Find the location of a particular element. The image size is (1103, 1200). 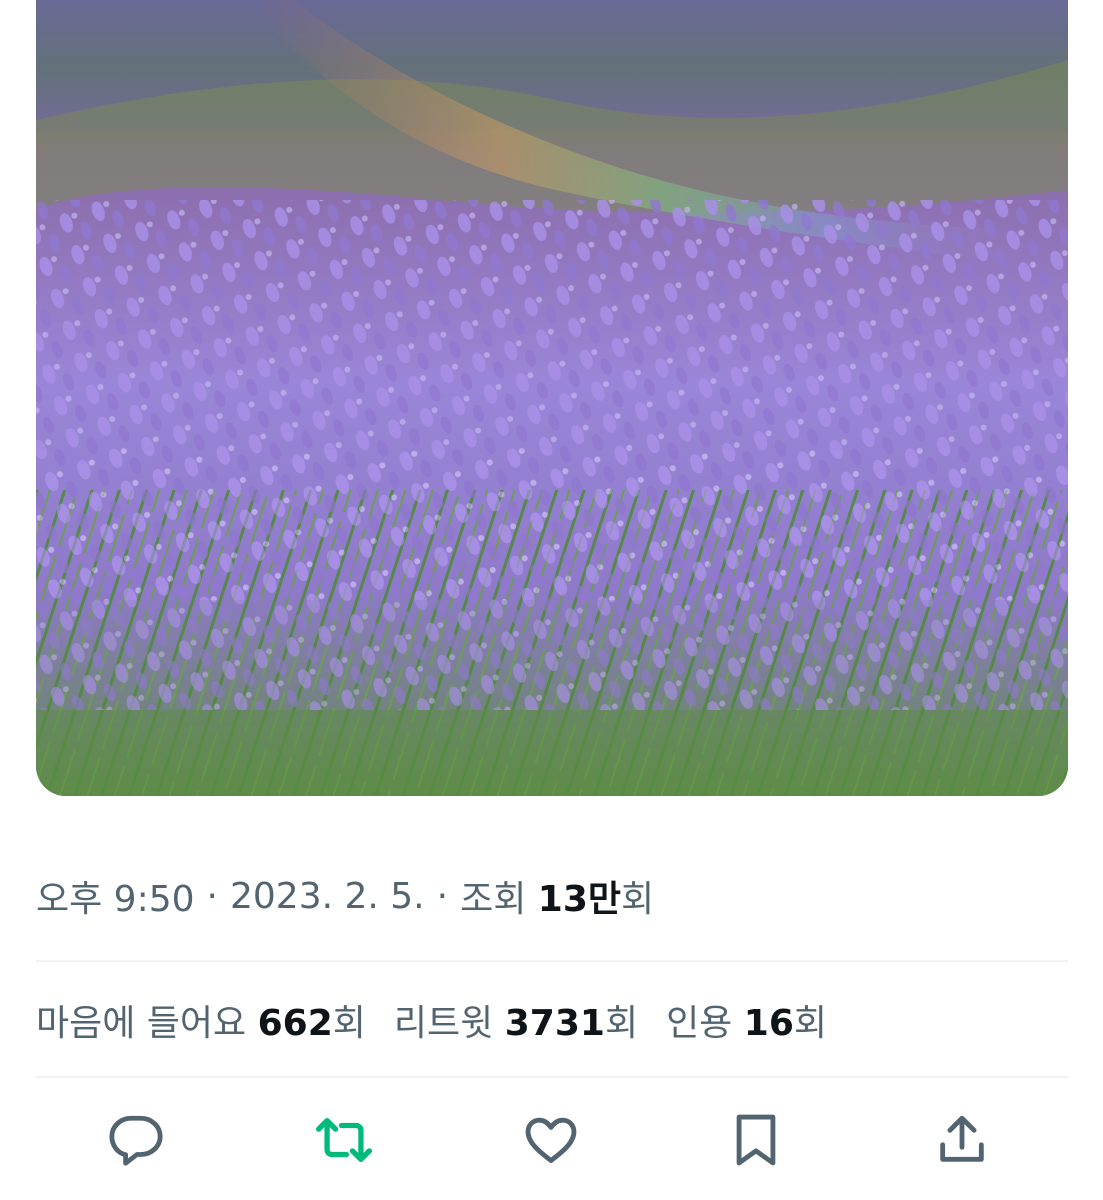

quotes-label: 인용 is located at coordinates (699, 1023).